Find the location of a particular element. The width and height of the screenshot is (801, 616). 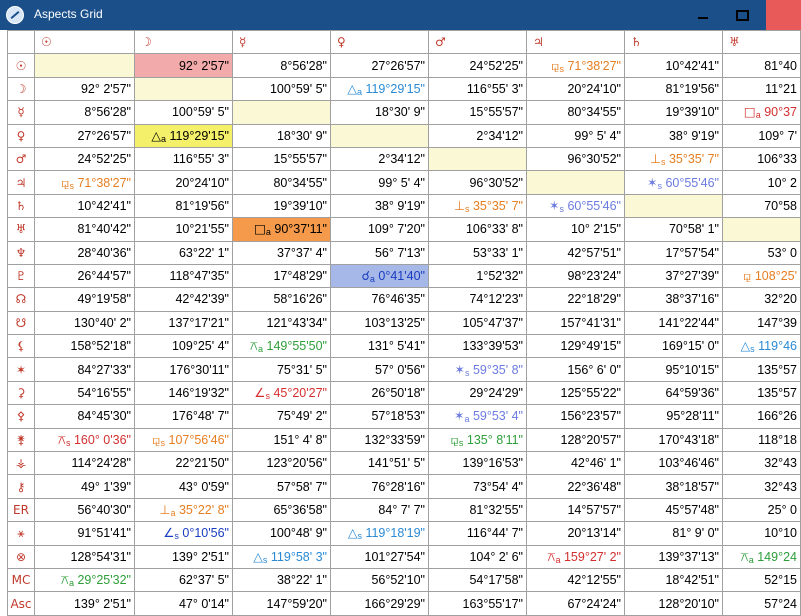

column-header-moon-icon: ☽ is located at coordinates (183, 42).